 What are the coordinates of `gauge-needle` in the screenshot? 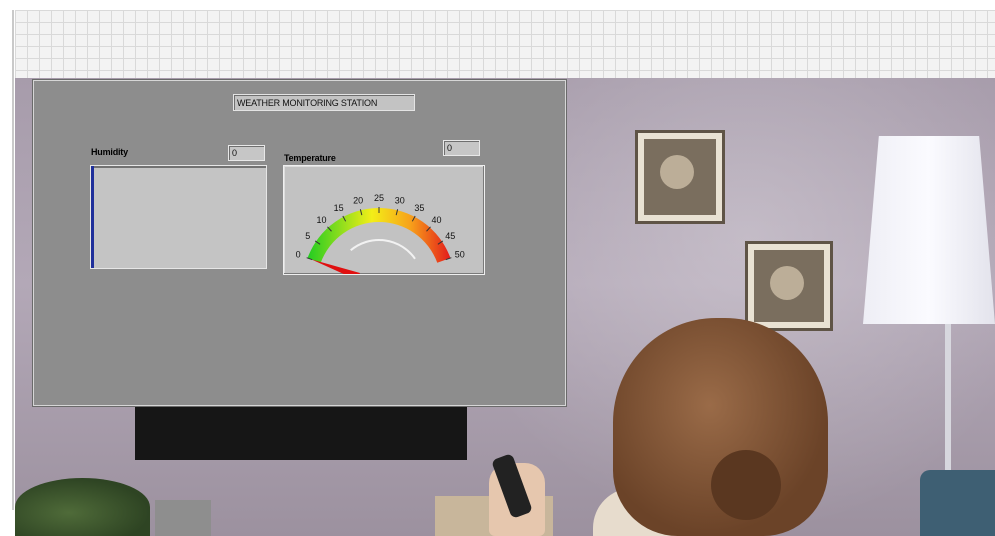 It's located at (335, 266).